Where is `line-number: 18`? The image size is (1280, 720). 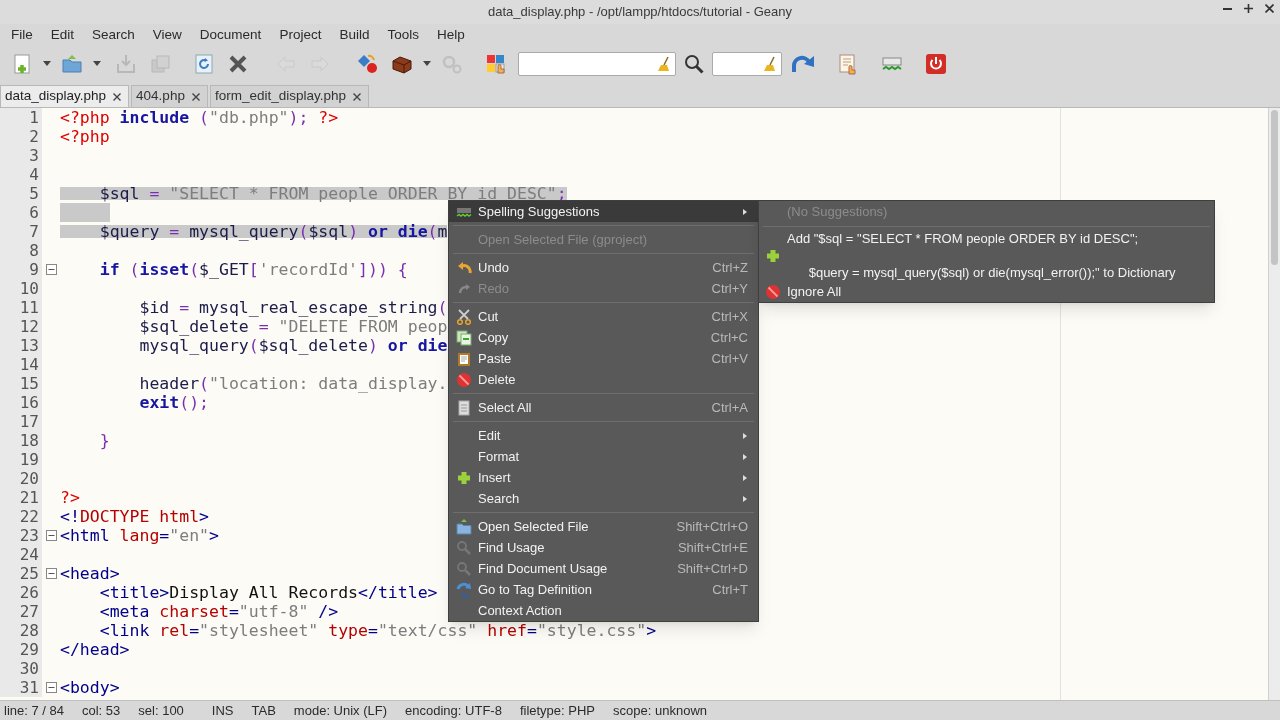
line-number: 18 is located at coordinates (21, 440).